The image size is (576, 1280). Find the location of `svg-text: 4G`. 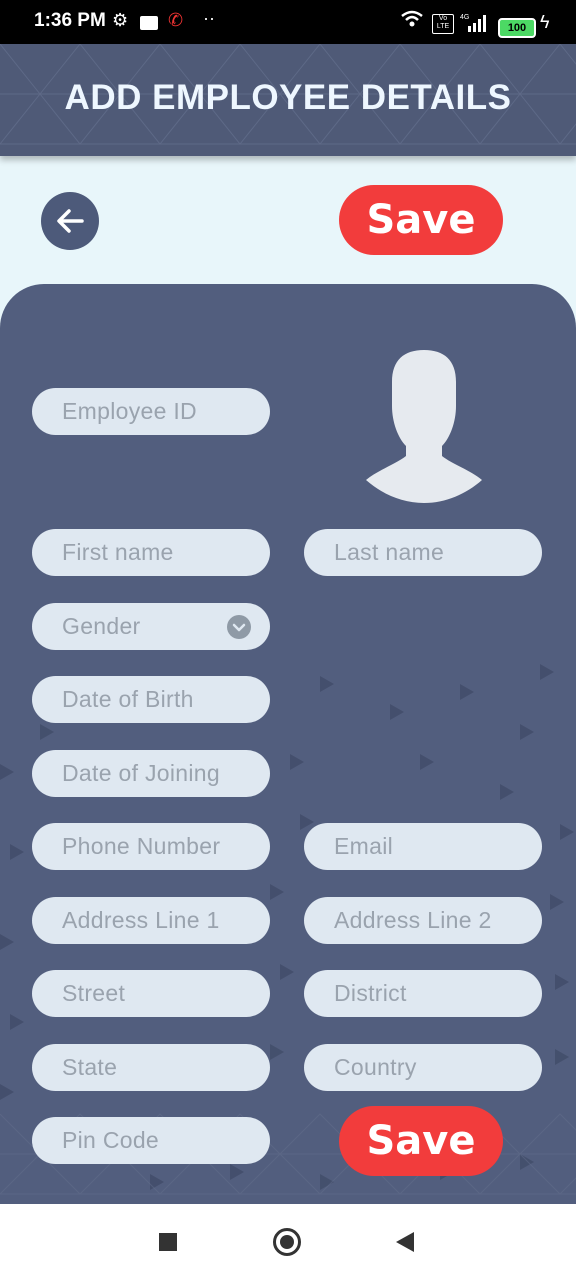

svg-text: 4G is located at coordinates (464, 17).